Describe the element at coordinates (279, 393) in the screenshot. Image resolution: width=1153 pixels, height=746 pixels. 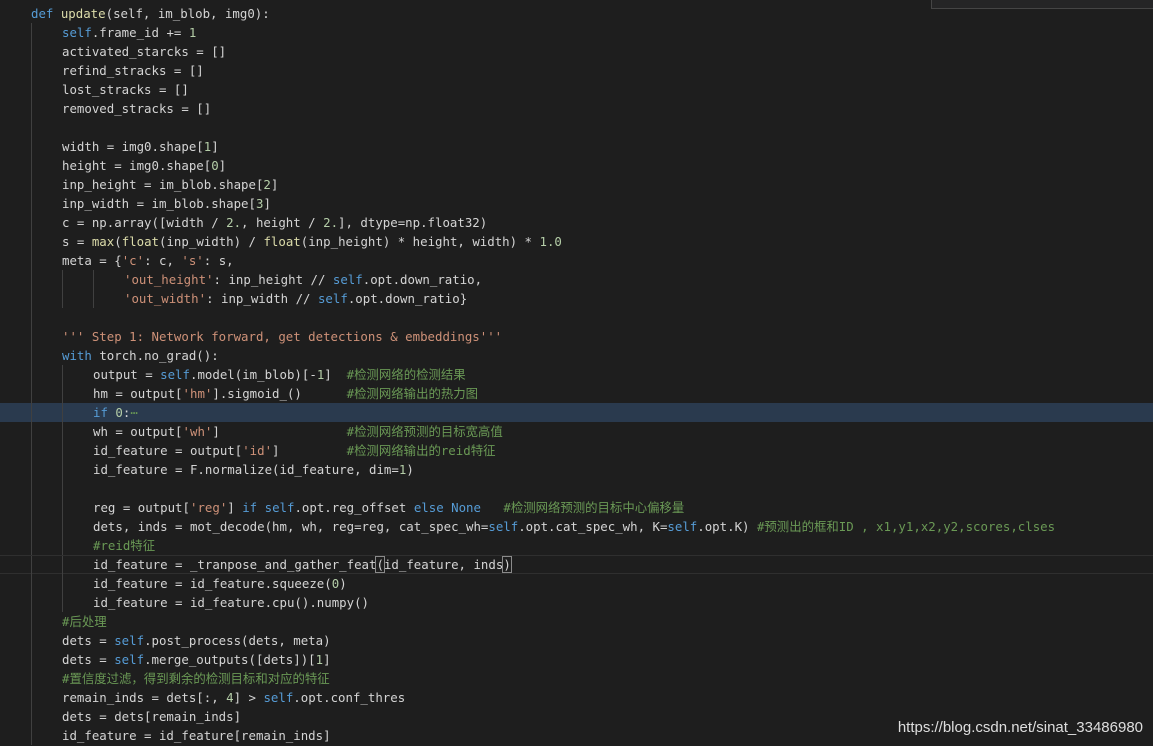
I see `code-token: ].sigmoid_()` at that location.